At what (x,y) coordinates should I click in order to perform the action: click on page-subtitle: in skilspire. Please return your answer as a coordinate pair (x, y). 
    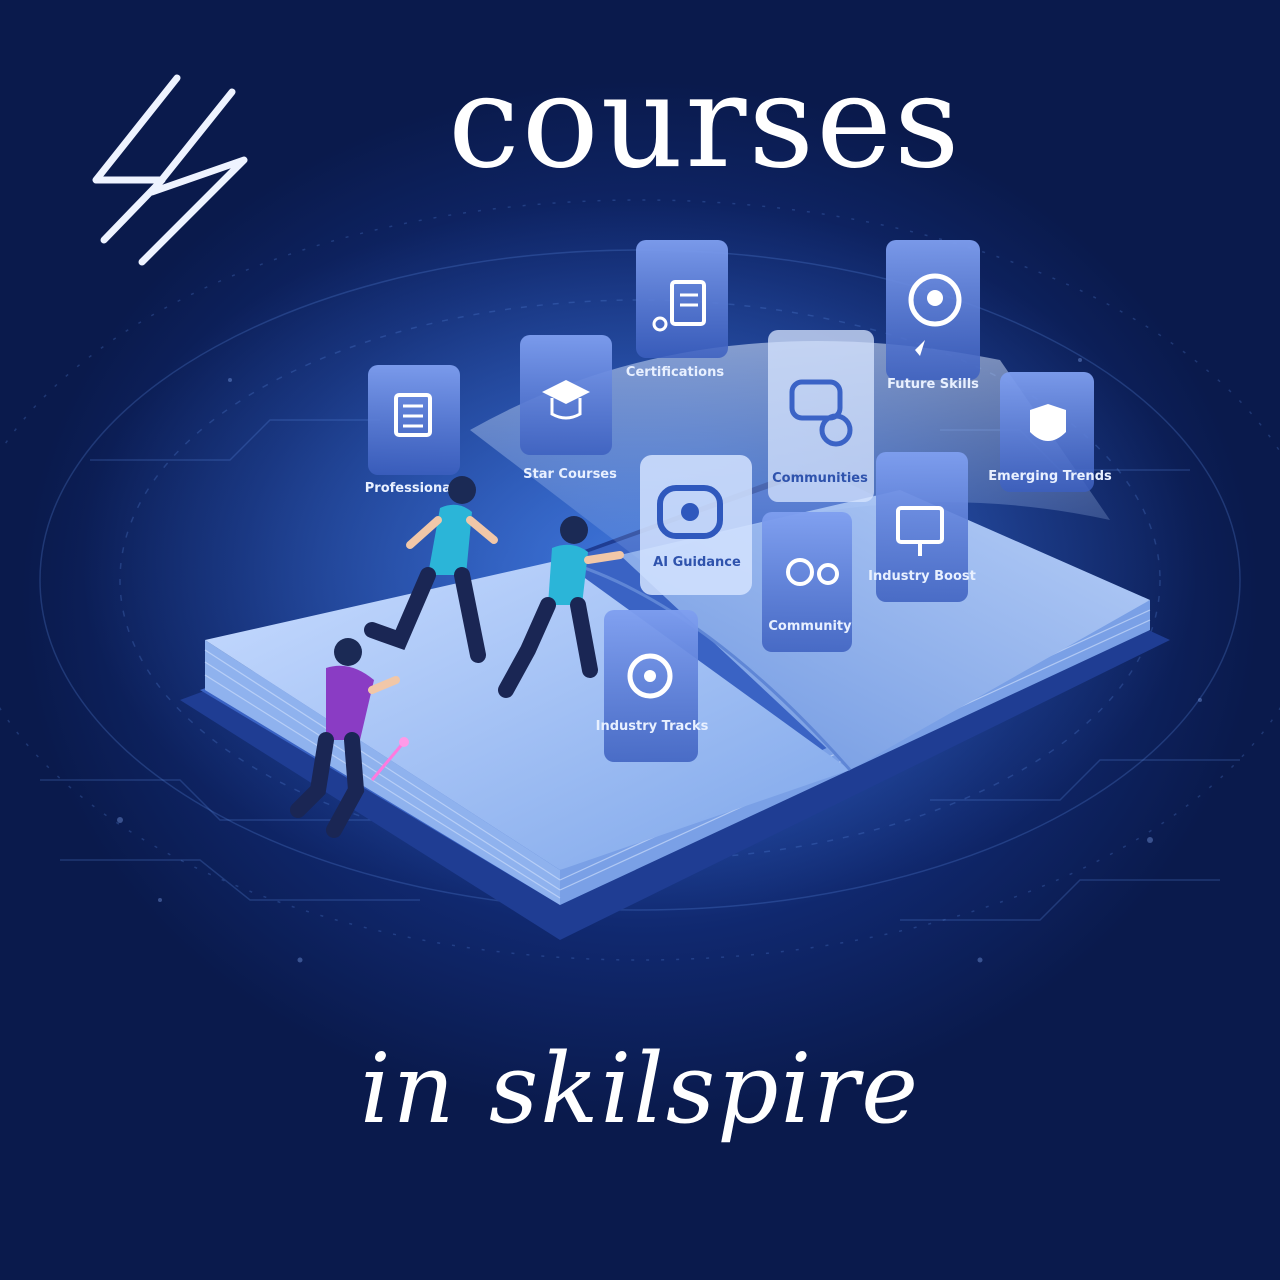
    Looking at the image, I should click on (639, 1089).